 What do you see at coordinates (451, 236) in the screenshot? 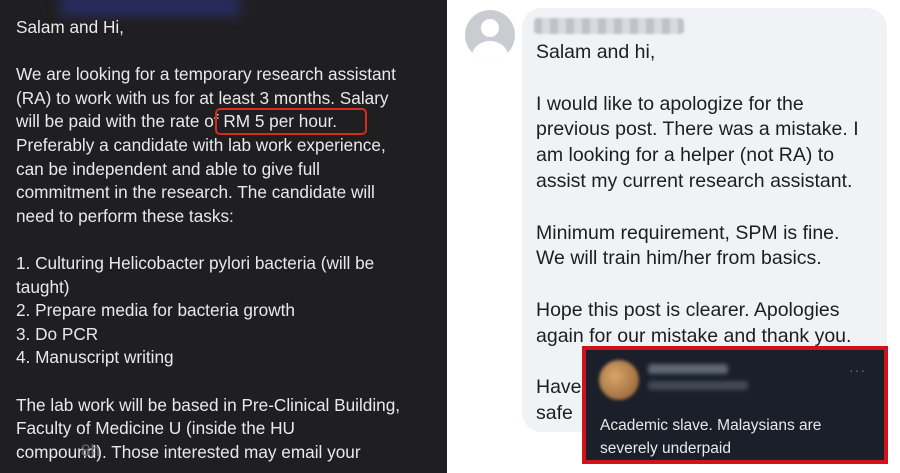
I see `panel-divider` at bounding box center [451, 236].